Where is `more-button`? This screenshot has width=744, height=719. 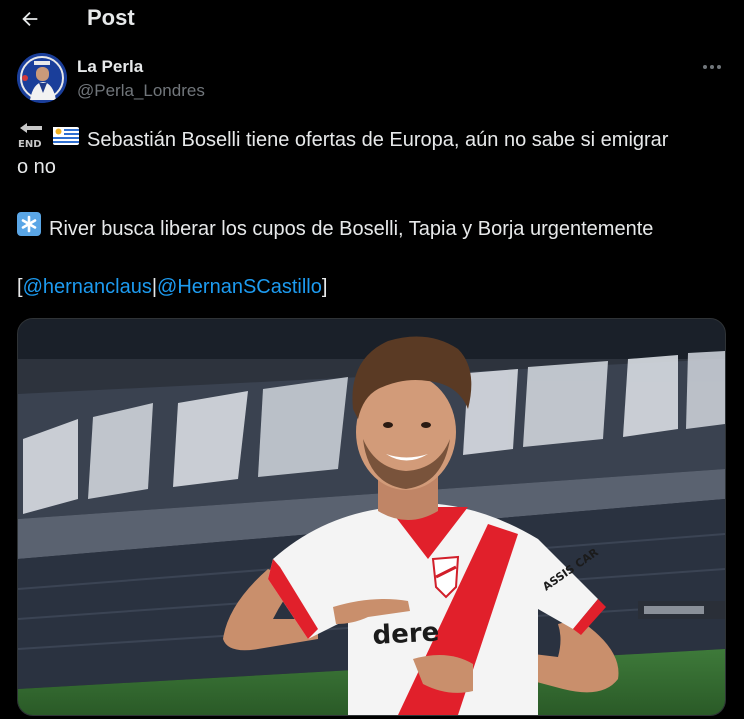
more-button is located at coordinates (712, 67).